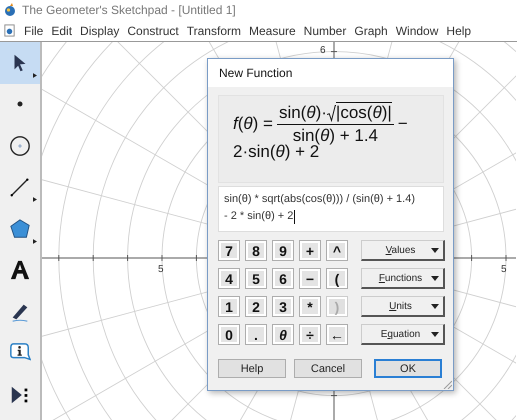 Image resolution: width=517 pixels, height=420 pixels. Describe the element at coordinates (417, 31) in the screenshot. I see `menu-item: Window` at that location.